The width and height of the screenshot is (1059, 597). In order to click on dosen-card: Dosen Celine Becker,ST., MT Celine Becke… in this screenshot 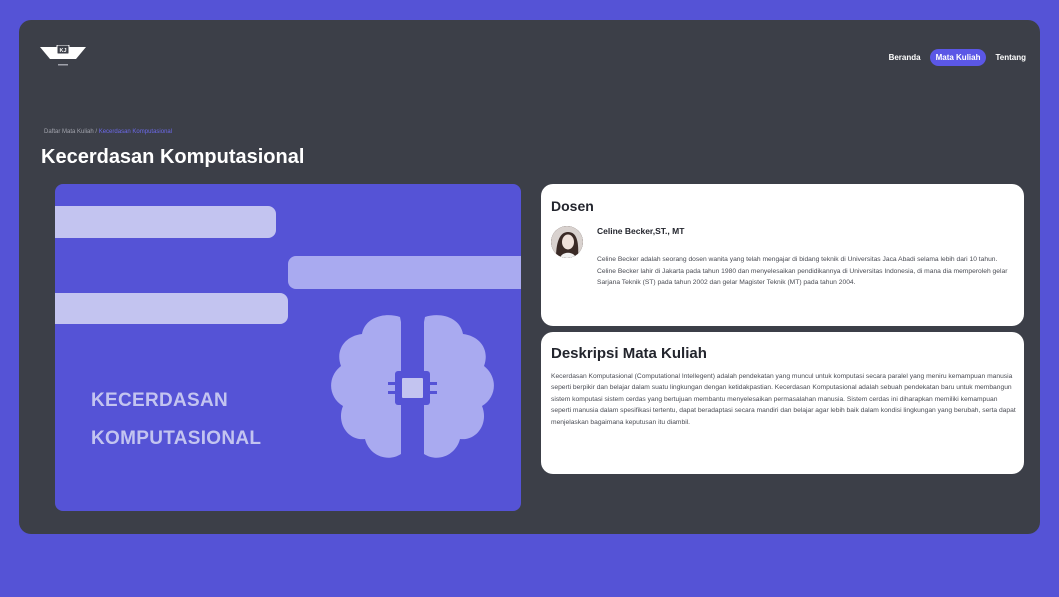, I will do `click(782, 255)`.